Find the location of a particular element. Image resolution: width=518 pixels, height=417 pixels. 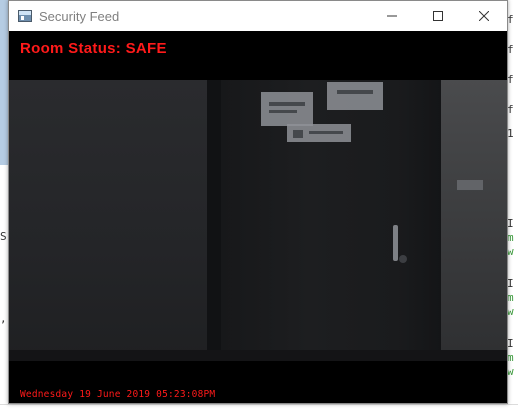

close-button is located at coordinates (484, 16).